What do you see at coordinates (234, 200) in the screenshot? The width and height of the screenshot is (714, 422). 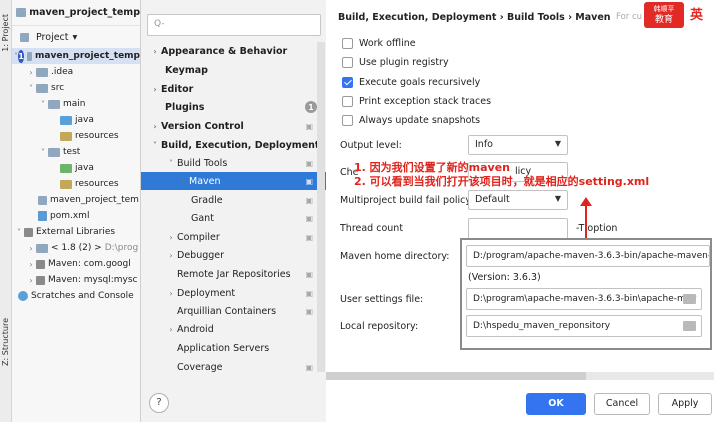 I see `nav-gradle: Gradle ▣` at bounding box center [234, 200].